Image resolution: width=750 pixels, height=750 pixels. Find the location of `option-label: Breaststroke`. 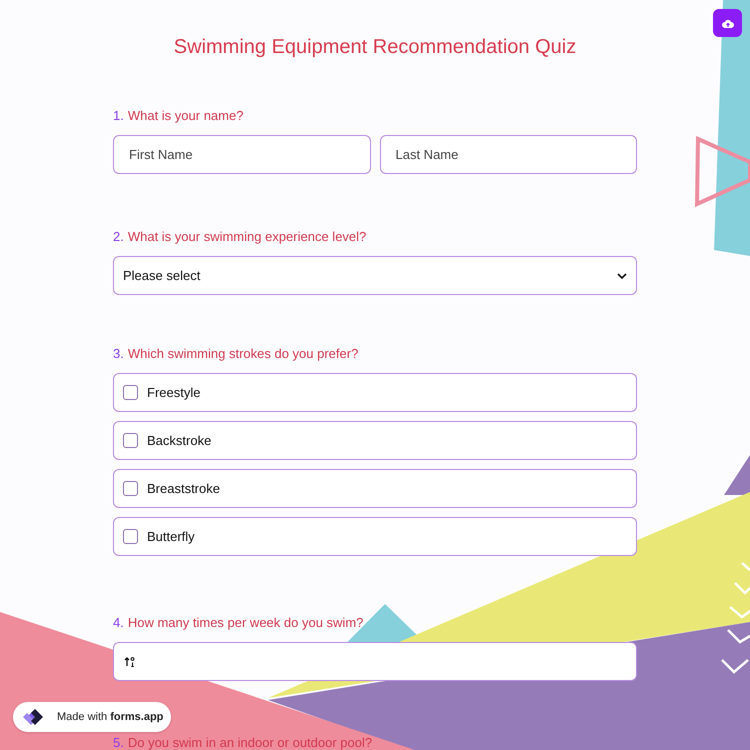

option-label: Breaststroke is located at coordinates (183, 489).